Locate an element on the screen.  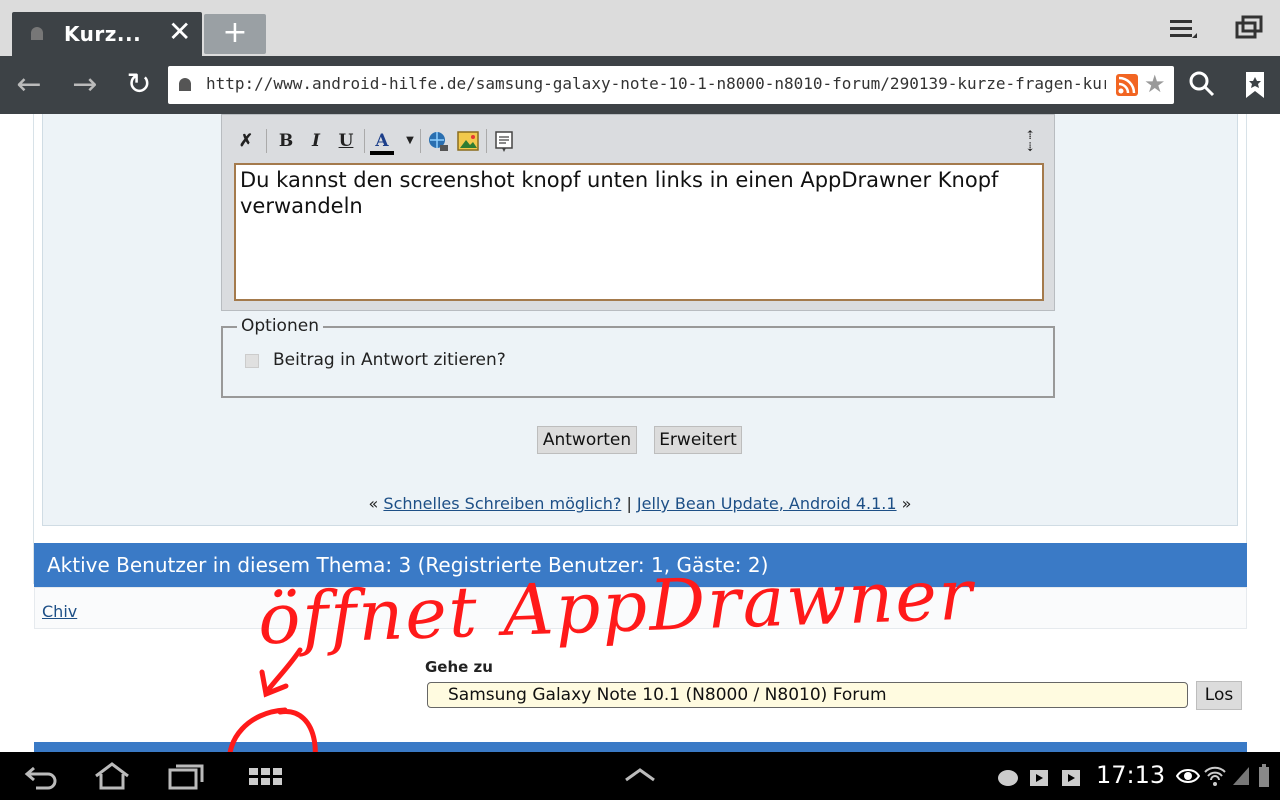
previous-thread-link: Schnelles Schreiben möglich? is located at coordinates (502, 503).